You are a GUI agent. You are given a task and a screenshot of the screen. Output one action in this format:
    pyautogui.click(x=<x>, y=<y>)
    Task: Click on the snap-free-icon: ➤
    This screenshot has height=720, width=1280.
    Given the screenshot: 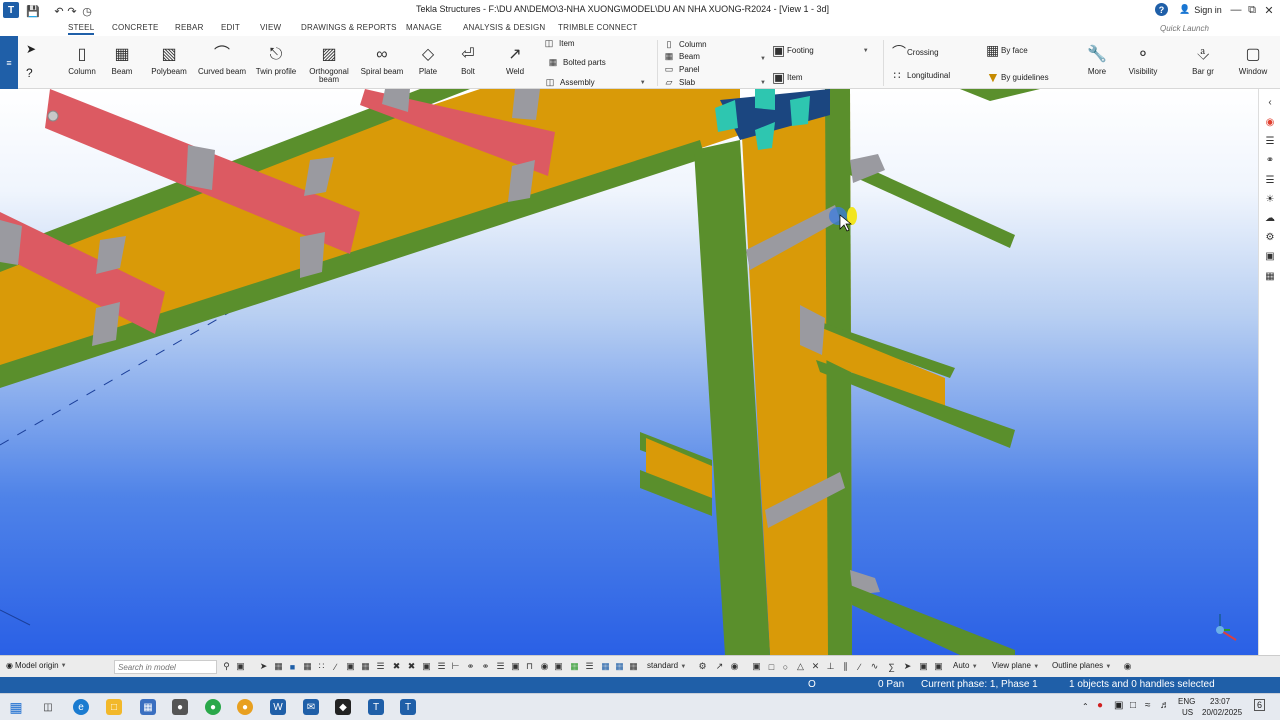 What is the action you would take?
    pyautogui.click(x=907, y=666)
    